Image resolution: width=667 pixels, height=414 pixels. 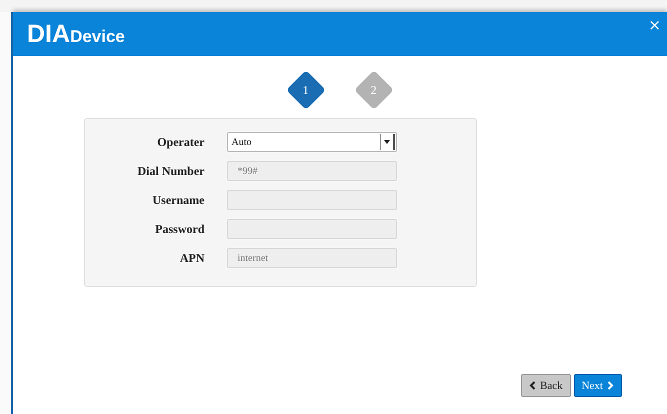 What do you see at coordinates (546, 385) in the screenshot?
I see `back-button: Back` at bounding box center [546, 385].